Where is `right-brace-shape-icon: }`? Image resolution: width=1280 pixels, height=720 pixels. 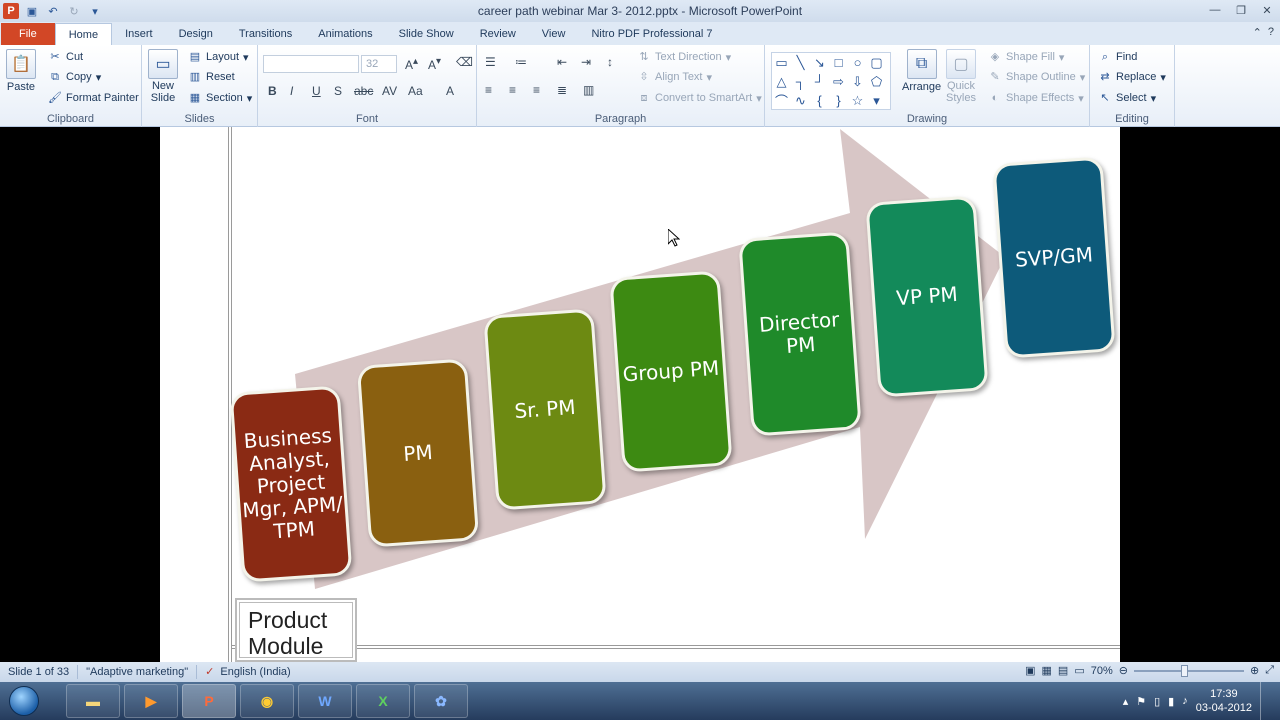 right-brace-shape-icon: } is located at coordinates (838, 100).